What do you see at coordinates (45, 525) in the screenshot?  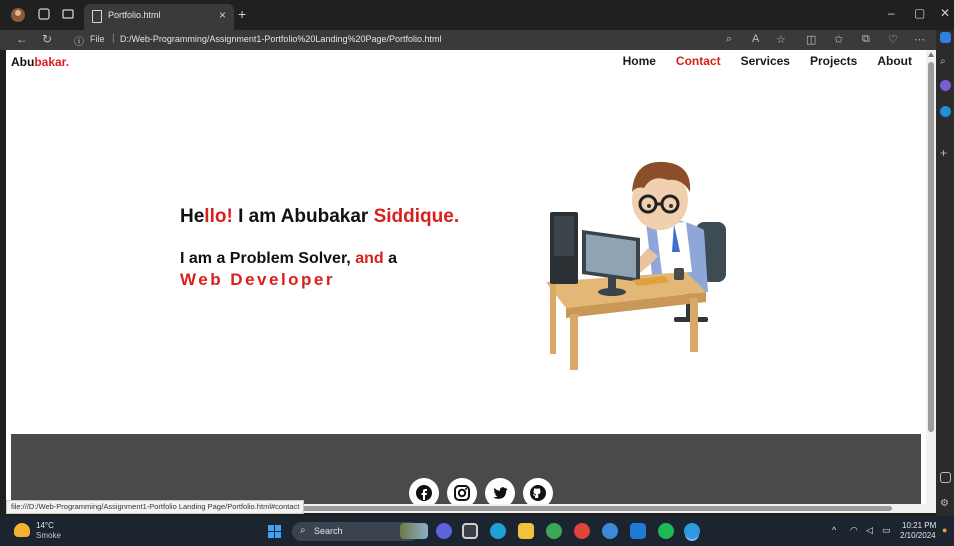 I see `weather-temperature: 14°C` at bounding box center [45, 525].